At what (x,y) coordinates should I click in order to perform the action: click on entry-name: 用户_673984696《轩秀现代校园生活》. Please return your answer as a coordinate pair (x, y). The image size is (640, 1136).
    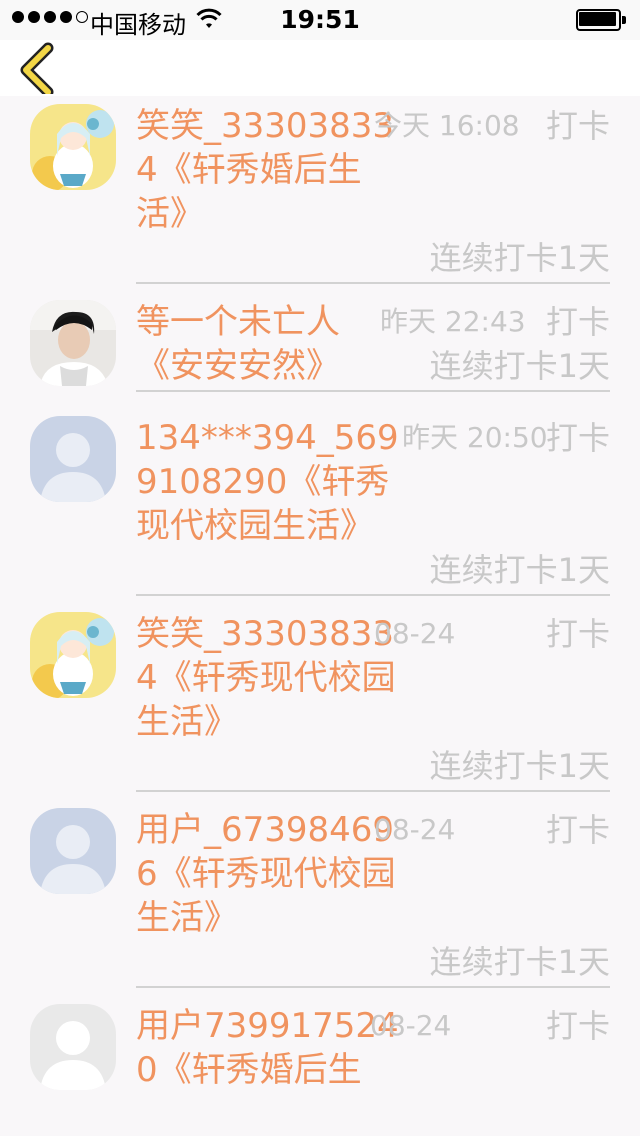
    Looking at the image, I should click on (268, 874).